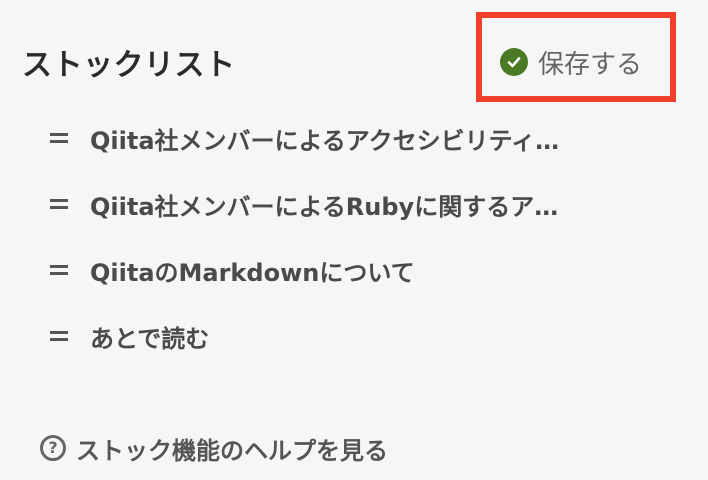 The height and width of the screenshot is (480, 708). What do you see at coordinates (53, 448) in the screenshot?
I see `question-circle-icon: ?` at bounding box center [53, 448].